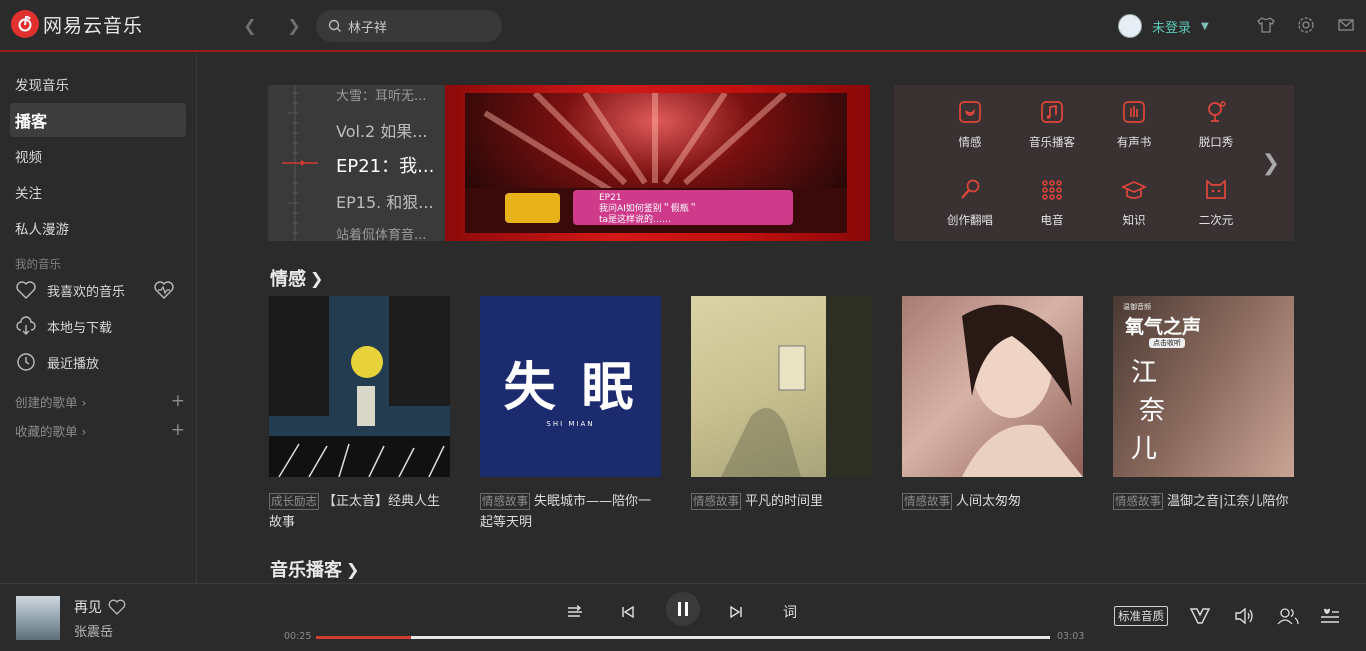 Image resolution: width=1366 pixels, height=651 pixels. What do you see at coordinates (1134, 112) in the screenshot?
I see `audiobook-icon` at bounding box center [1134, 112].